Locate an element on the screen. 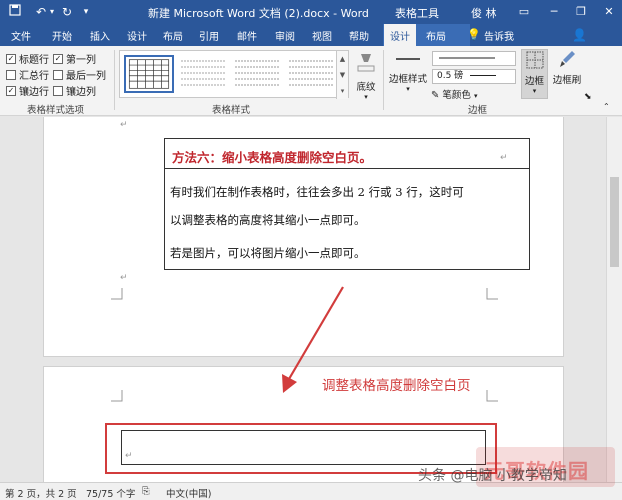  table-styles-group-label: 表格样式 is located at coordinates (231, 110).